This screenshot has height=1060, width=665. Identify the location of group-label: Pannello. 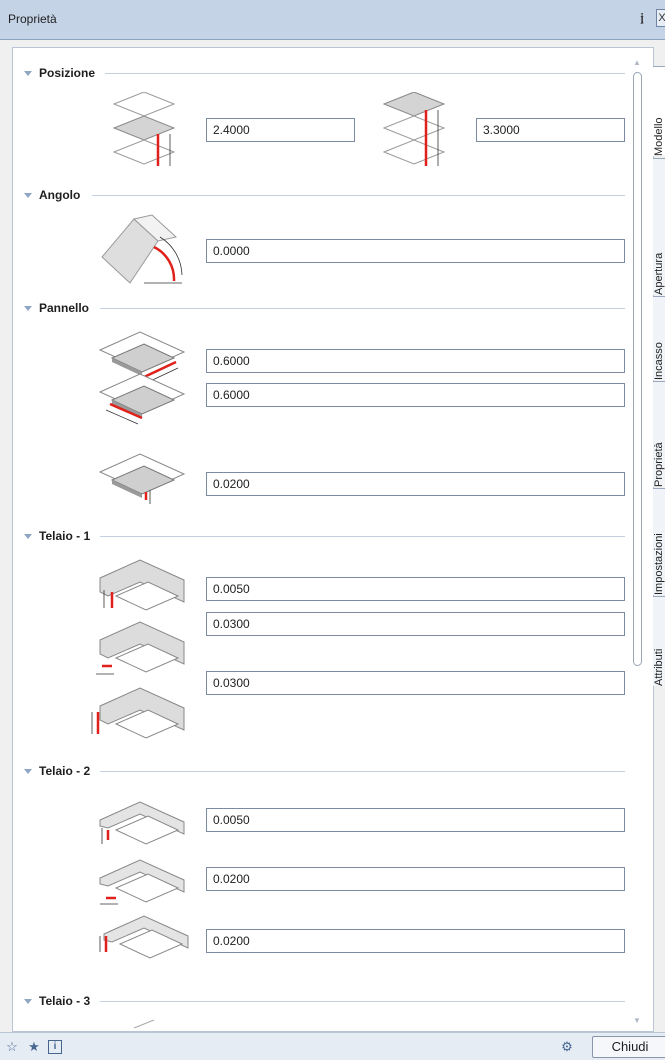
(64, 308).